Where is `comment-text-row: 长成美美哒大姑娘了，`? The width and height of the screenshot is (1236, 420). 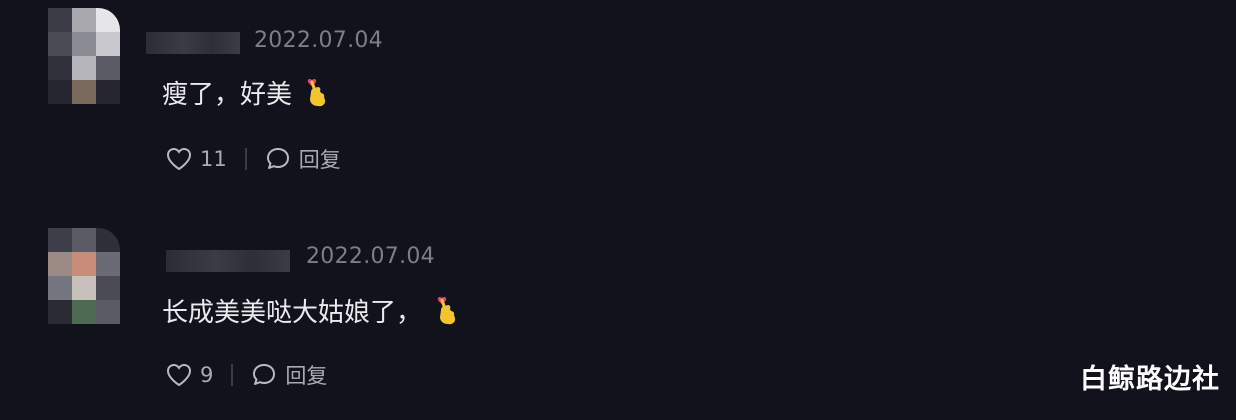 comment-text-row: 长成美美哒大姑娘了， is located at coordinates (310, 310).